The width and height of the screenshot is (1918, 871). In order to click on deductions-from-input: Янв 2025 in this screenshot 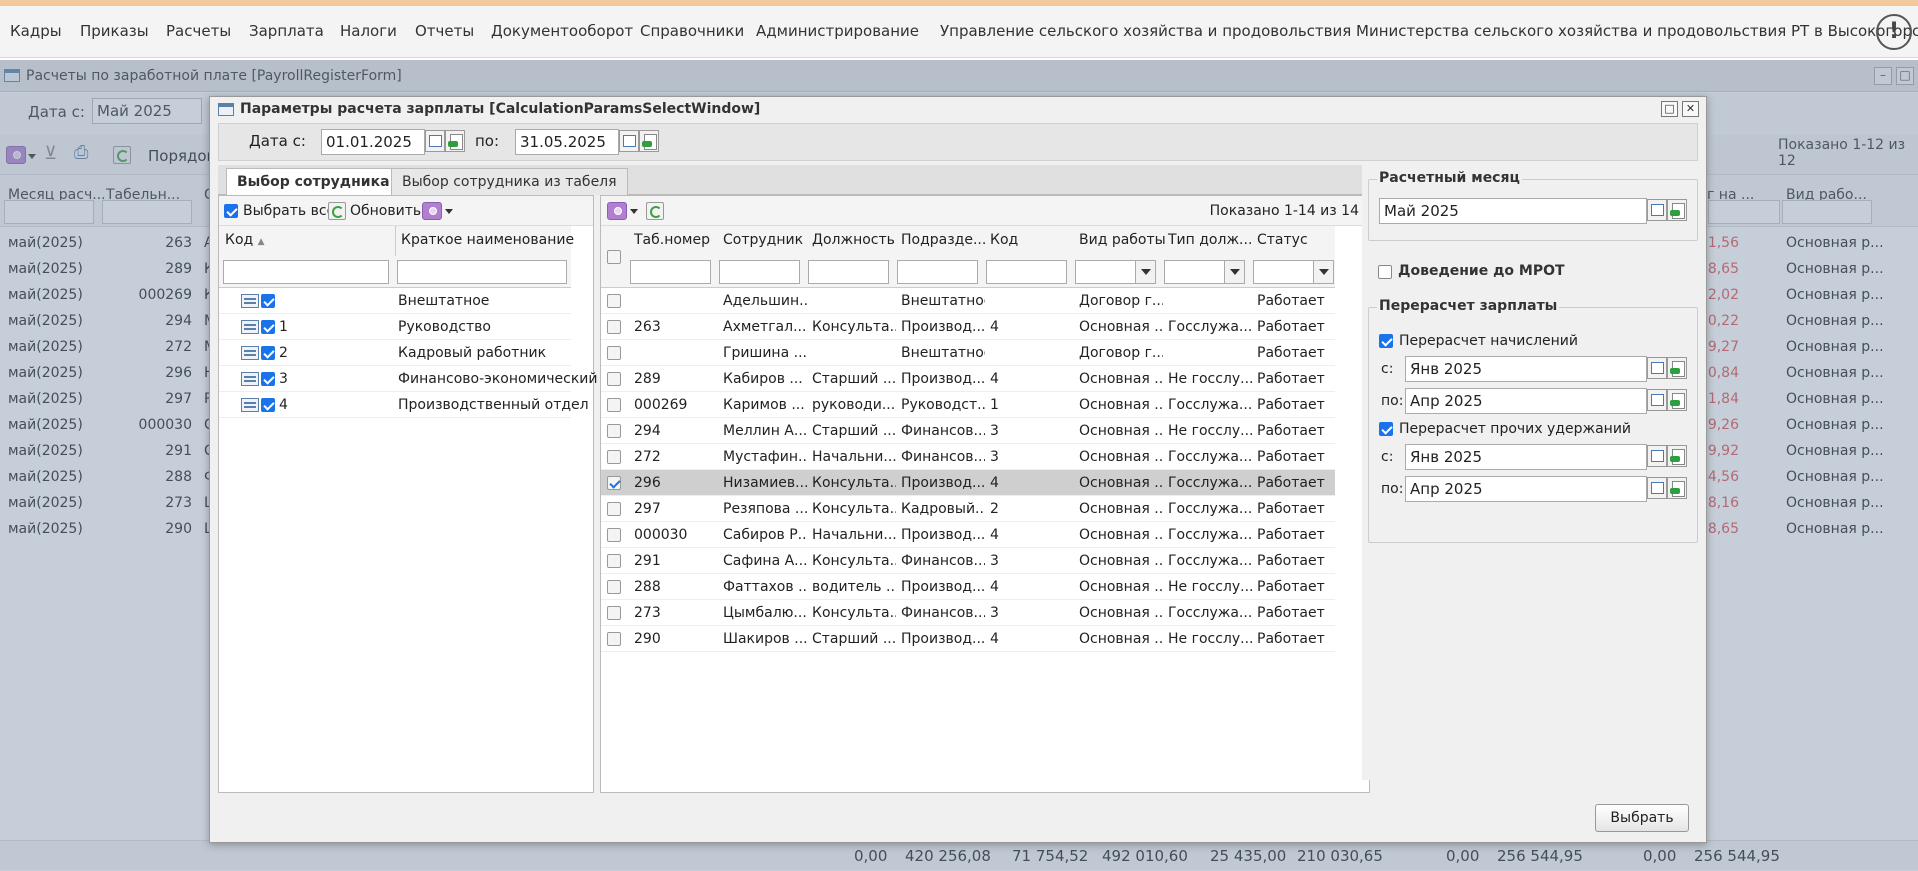, I will do `click(1526, 457)`.